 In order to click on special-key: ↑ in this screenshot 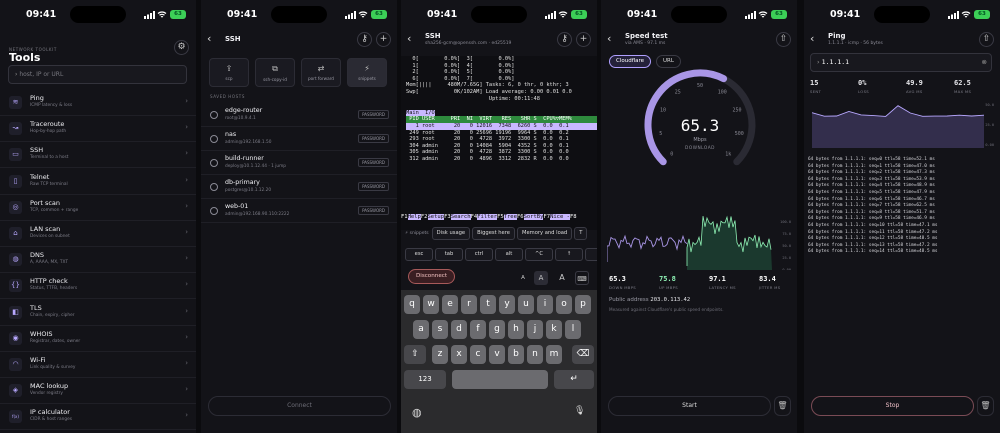, I will do `click(569, 254)`.